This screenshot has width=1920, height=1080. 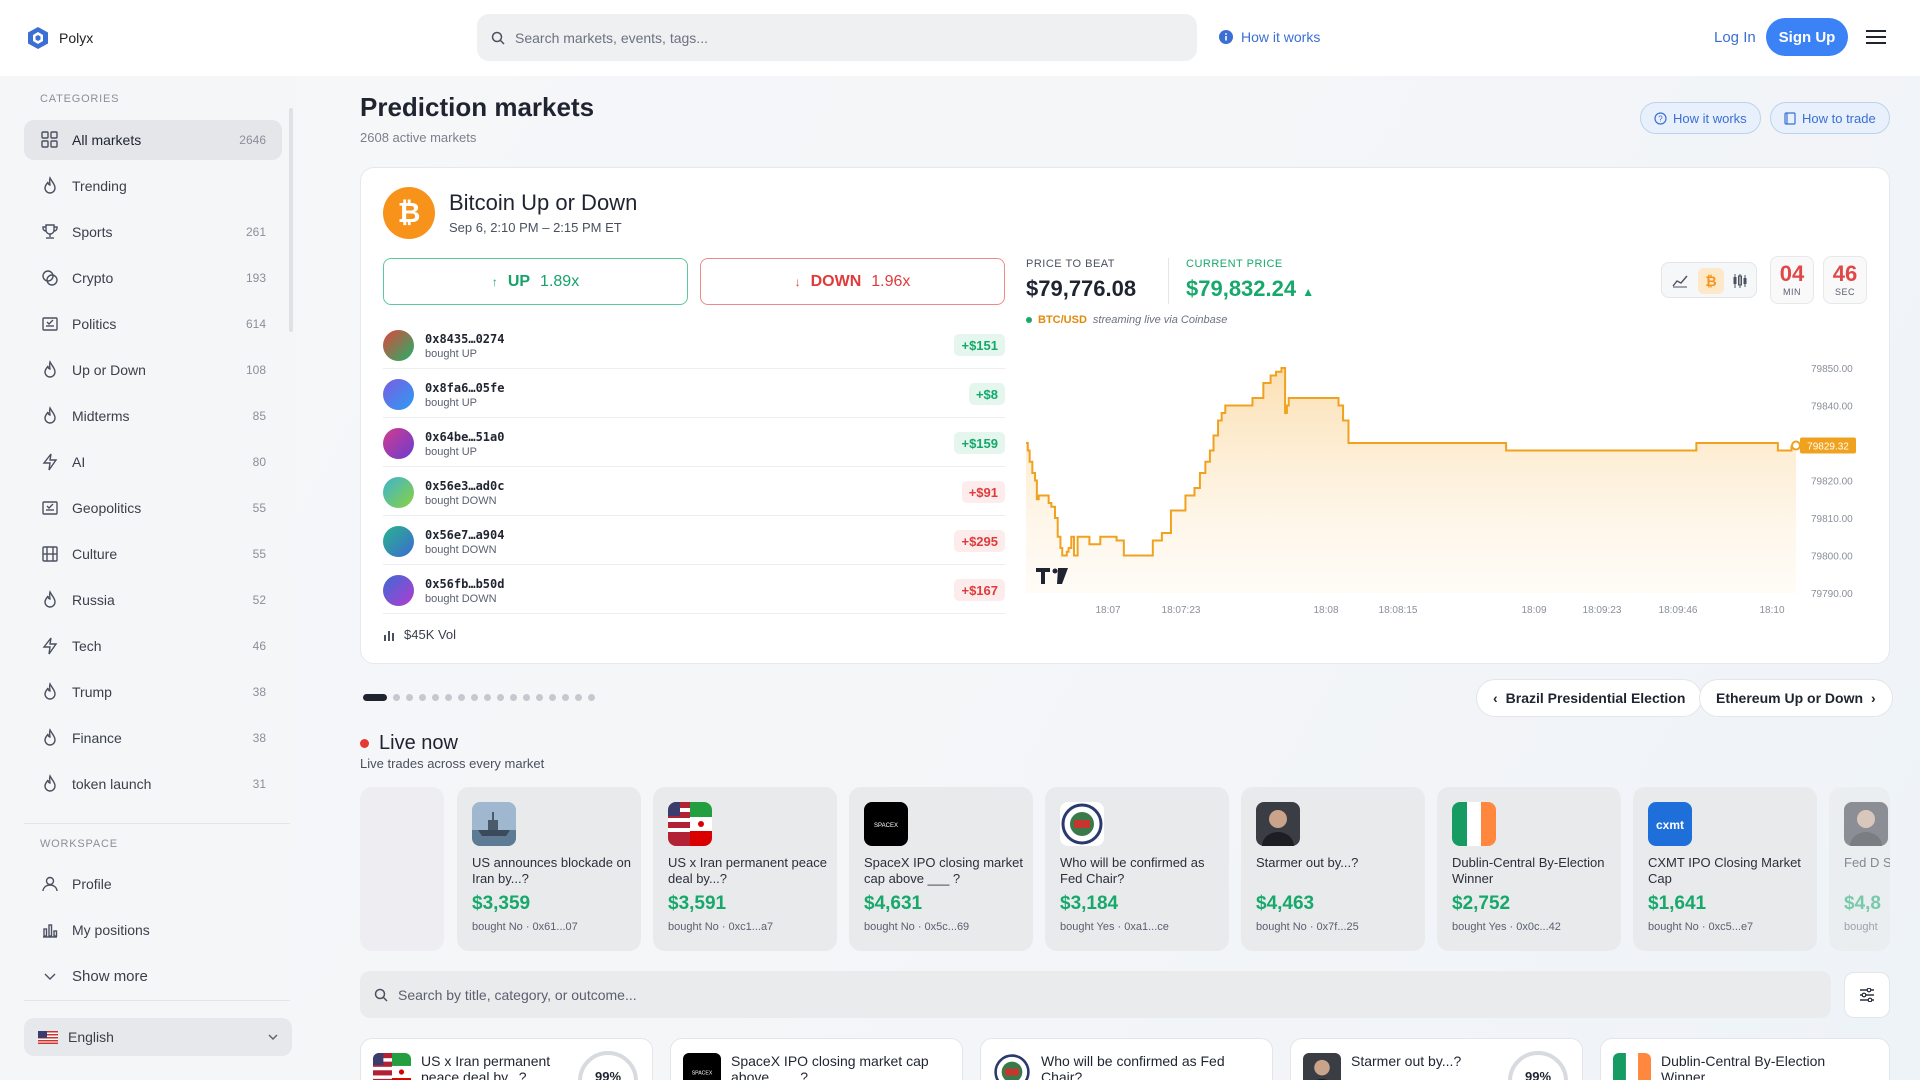 What do you see at coordinates (153, 140) in the screenshot?
I see `sidebar-item-all-markets: All markets 2646` at bounding box center [153, 140].